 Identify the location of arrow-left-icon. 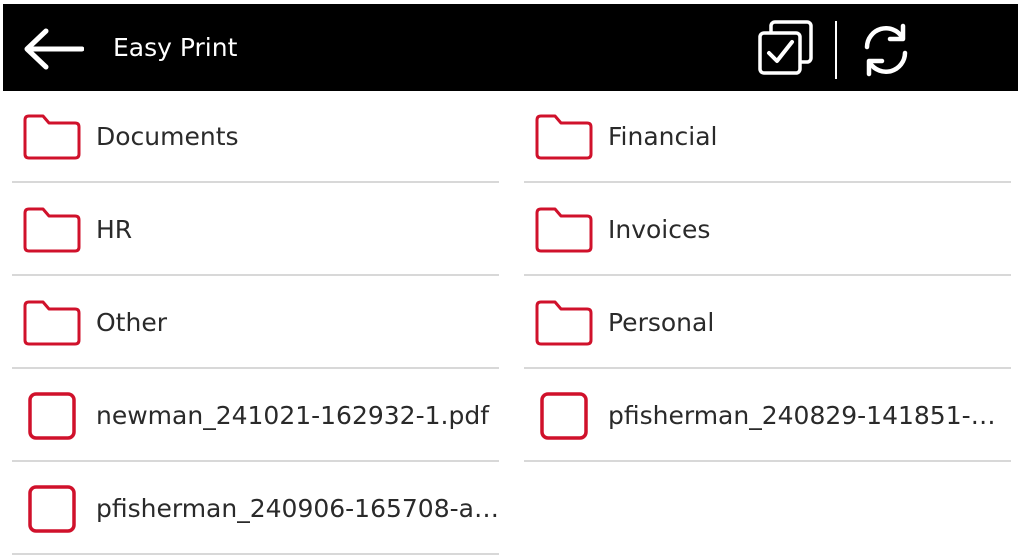
(54, 49).